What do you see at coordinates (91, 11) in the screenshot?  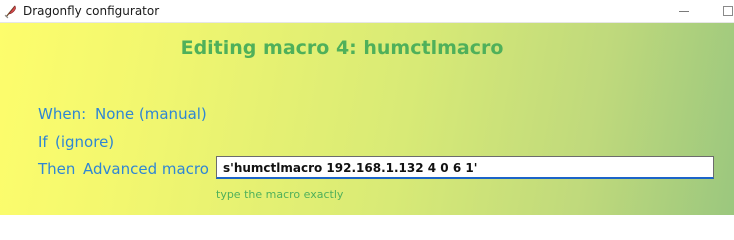 I see `window-title: Dragonfly configurator` at bounding box center [91, 11].